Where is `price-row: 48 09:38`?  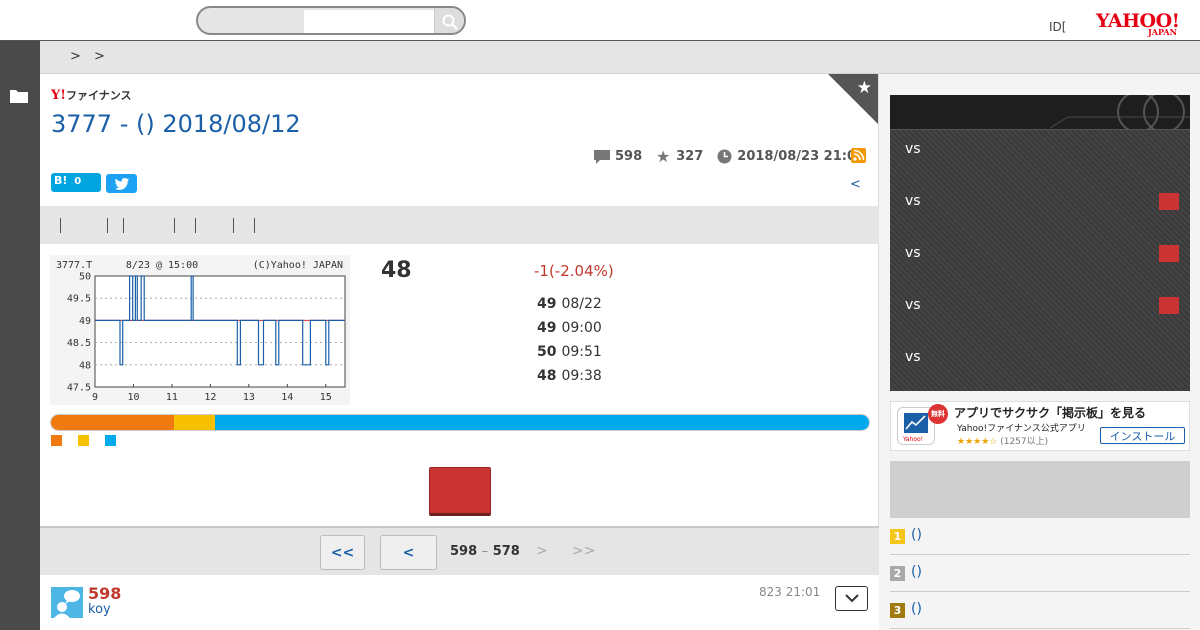
price-row: 48 09:38 is located at coordinates (569, 376).